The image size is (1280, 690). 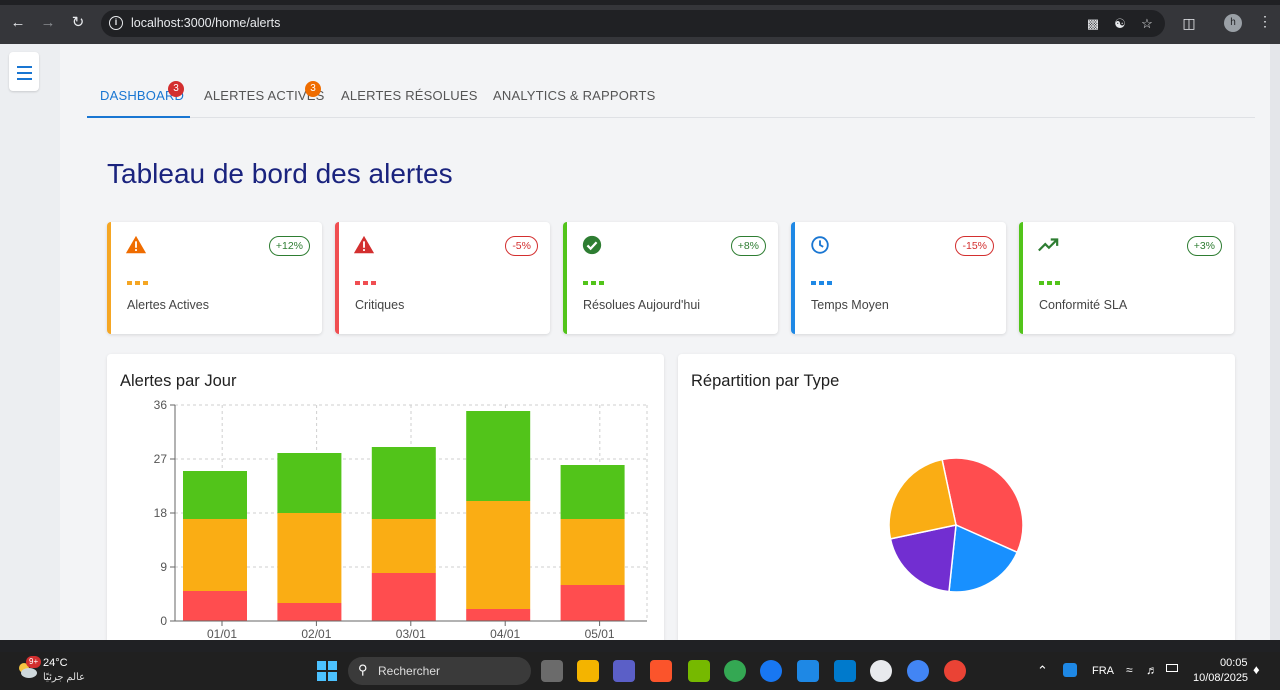 What do you see at coordinates (588, 671) in the screenshot?
I see `file-explorer-icon` at bounding box center [588, 671].